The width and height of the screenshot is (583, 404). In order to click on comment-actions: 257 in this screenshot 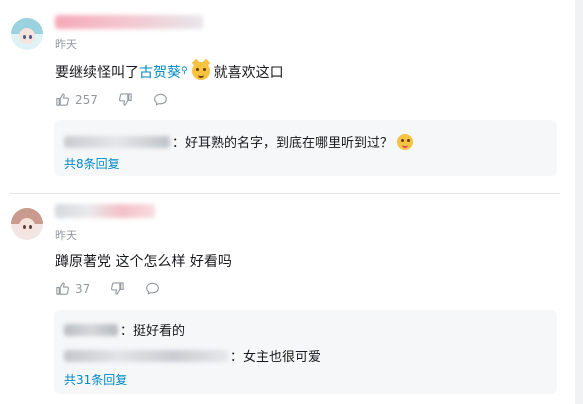, I will do `click(121, 99)`.